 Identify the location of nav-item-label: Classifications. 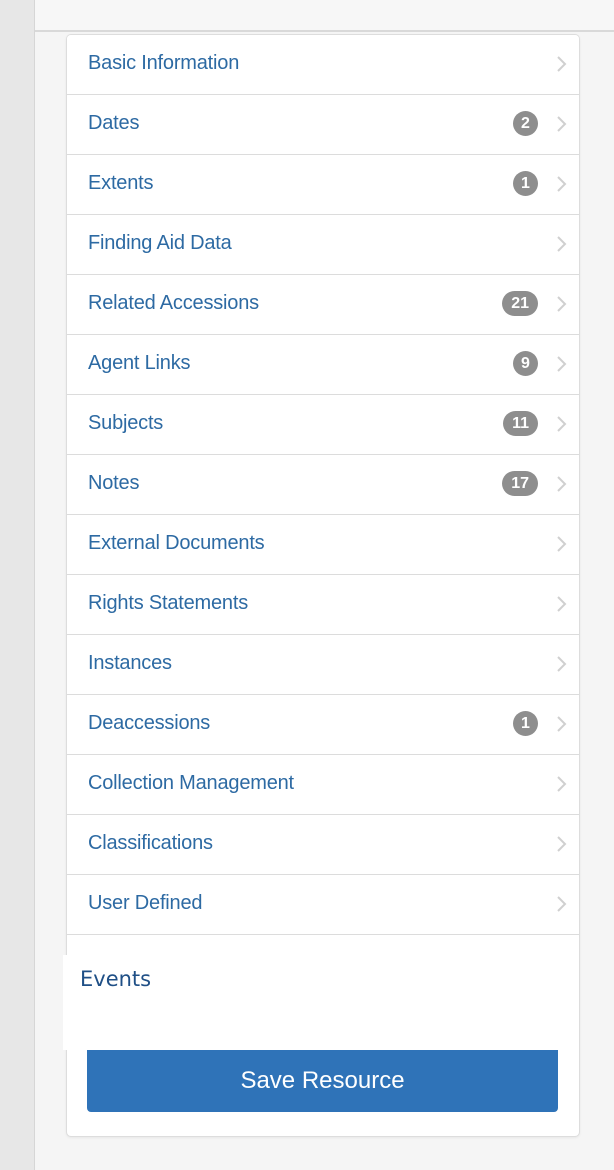
(150, 843).